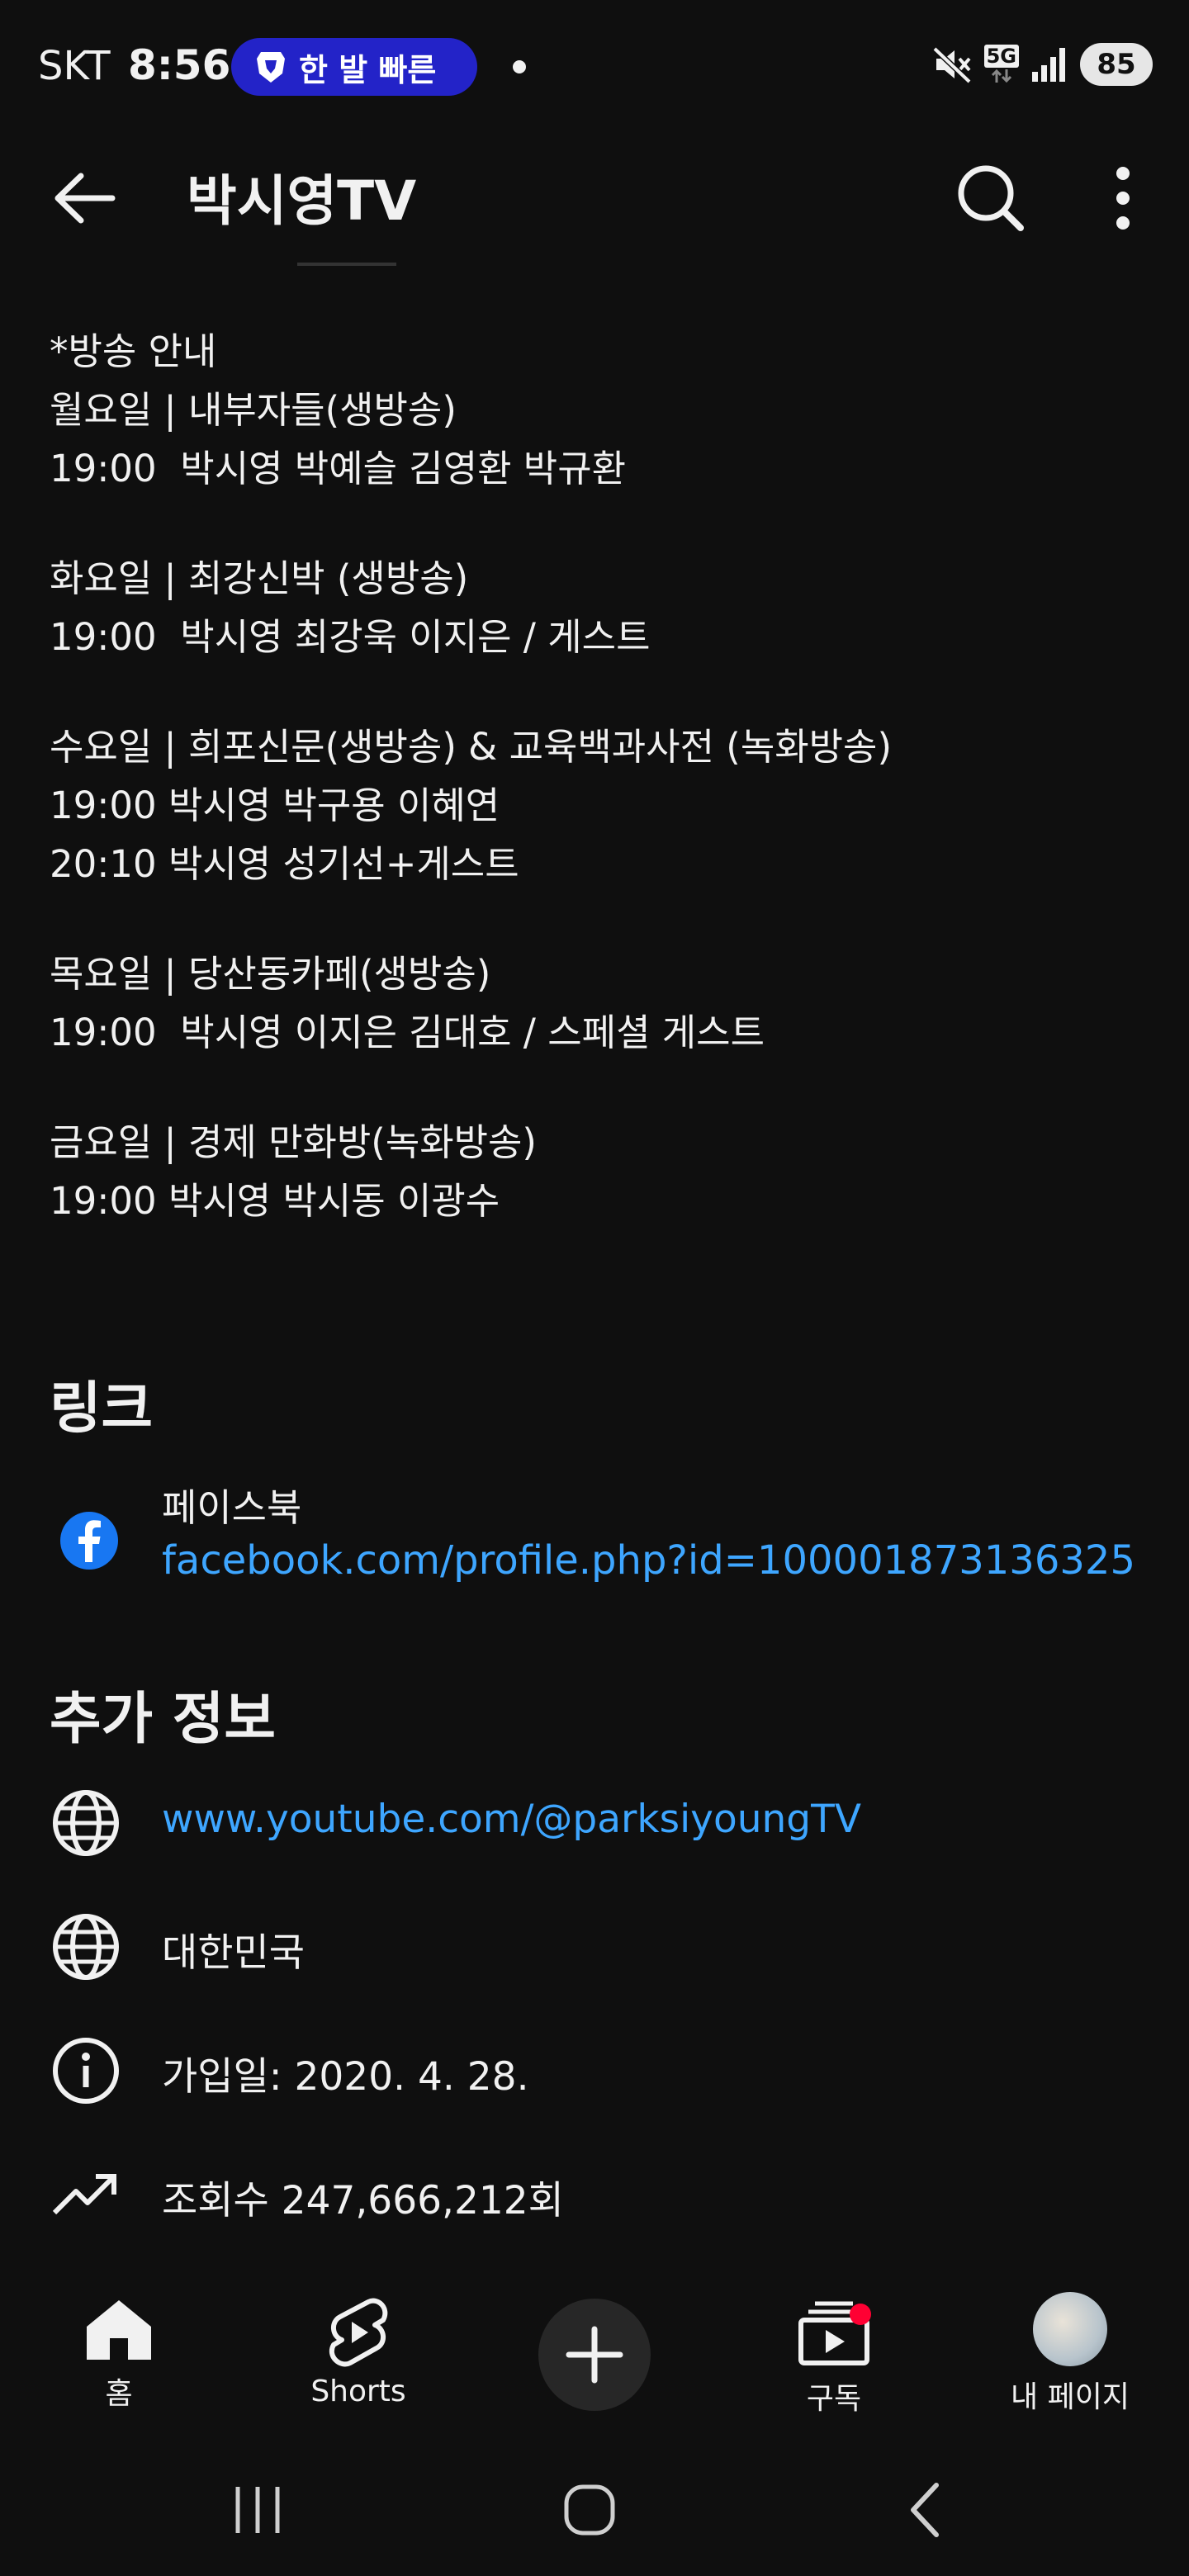  What do you see at coordinates (603, 2193) in the screenshot?
I see `info-row-views: 조회수 247,666,212회` at bounding box center [603, 2193].